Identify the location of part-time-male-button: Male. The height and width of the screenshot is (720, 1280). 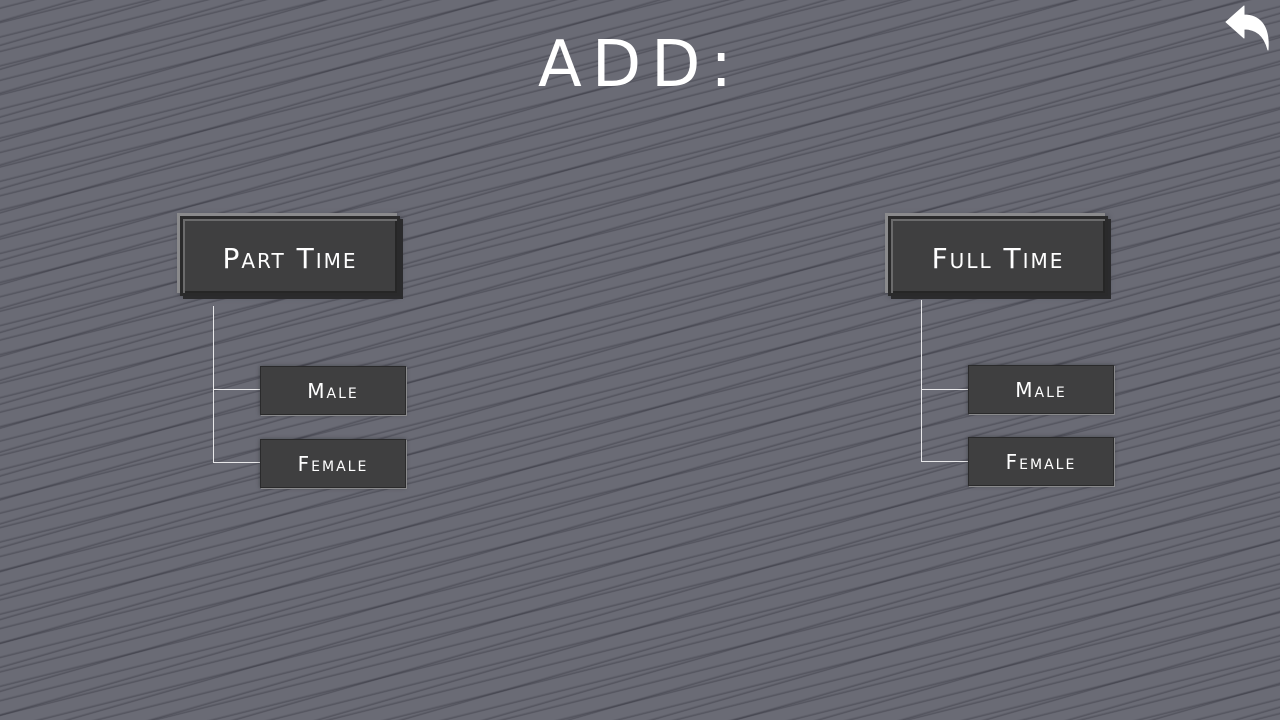
(333, 390).